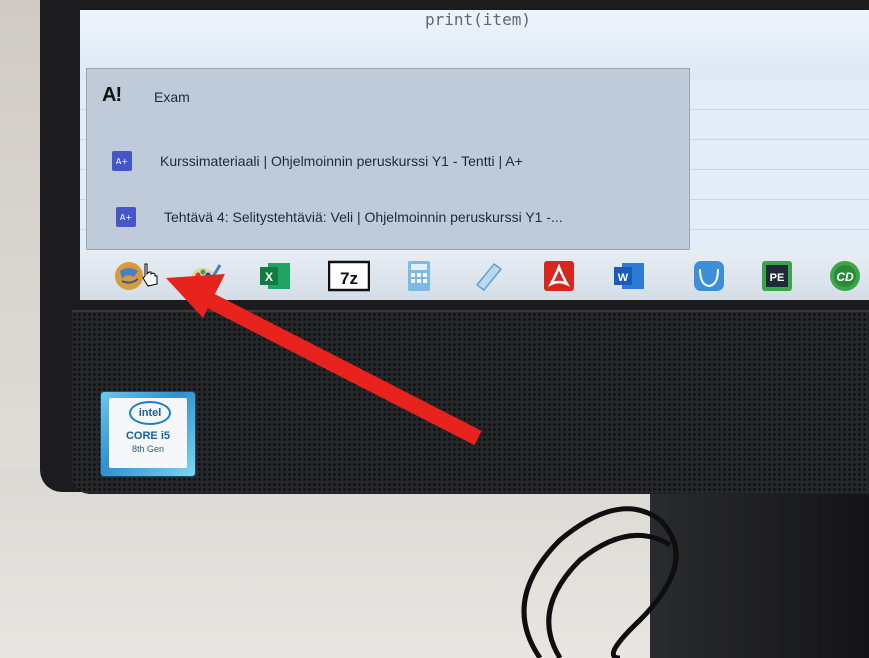  Describe the element at coordinates (324, 360) in the screenshot. I see `red-arrow-annotation` at that location.